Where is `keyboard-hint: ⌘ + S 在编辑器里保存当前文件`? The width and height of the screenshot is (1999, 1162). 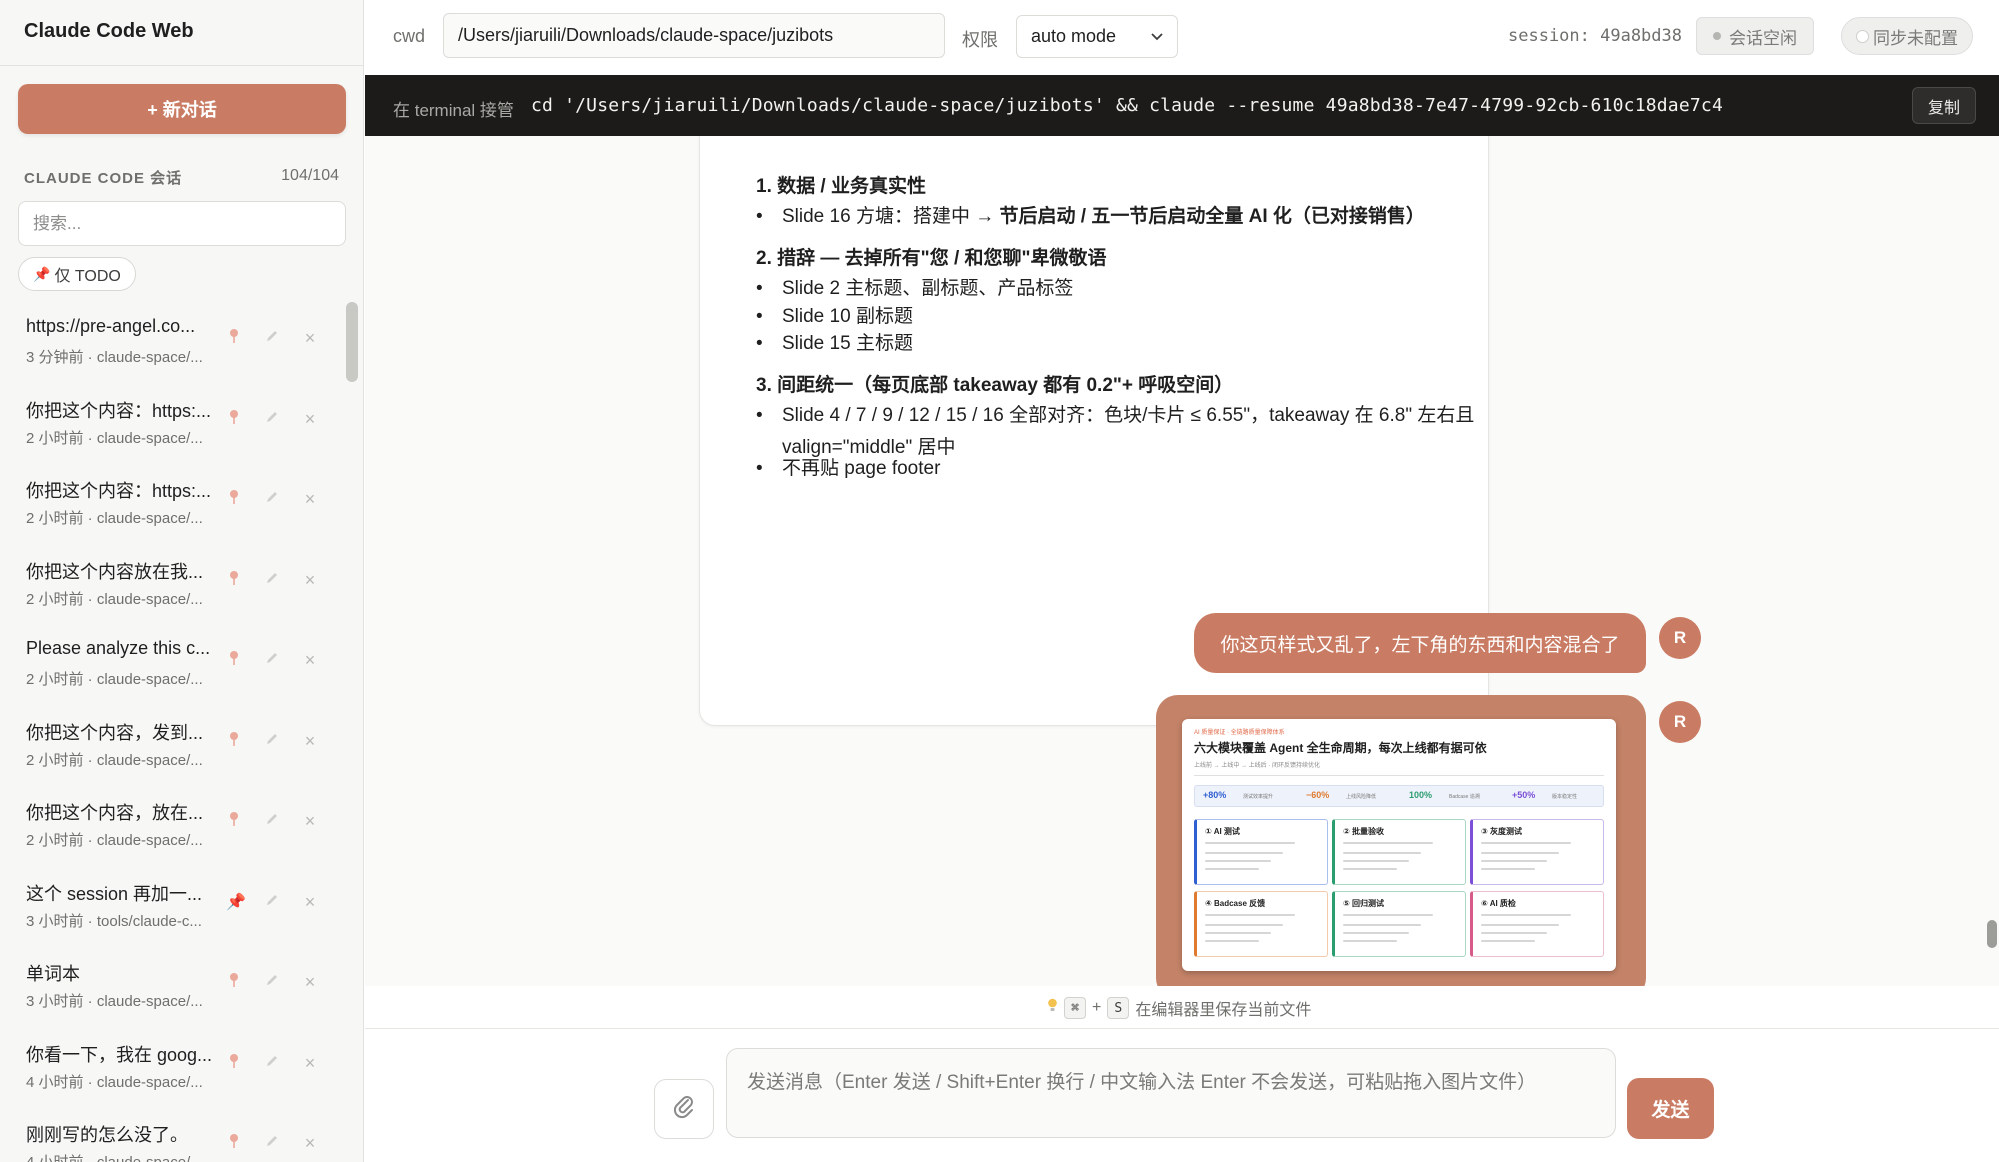 keyboard-hint: ⌘ + S 在编辑器里保存当前文件 is located at coordinates (1179, 1008).